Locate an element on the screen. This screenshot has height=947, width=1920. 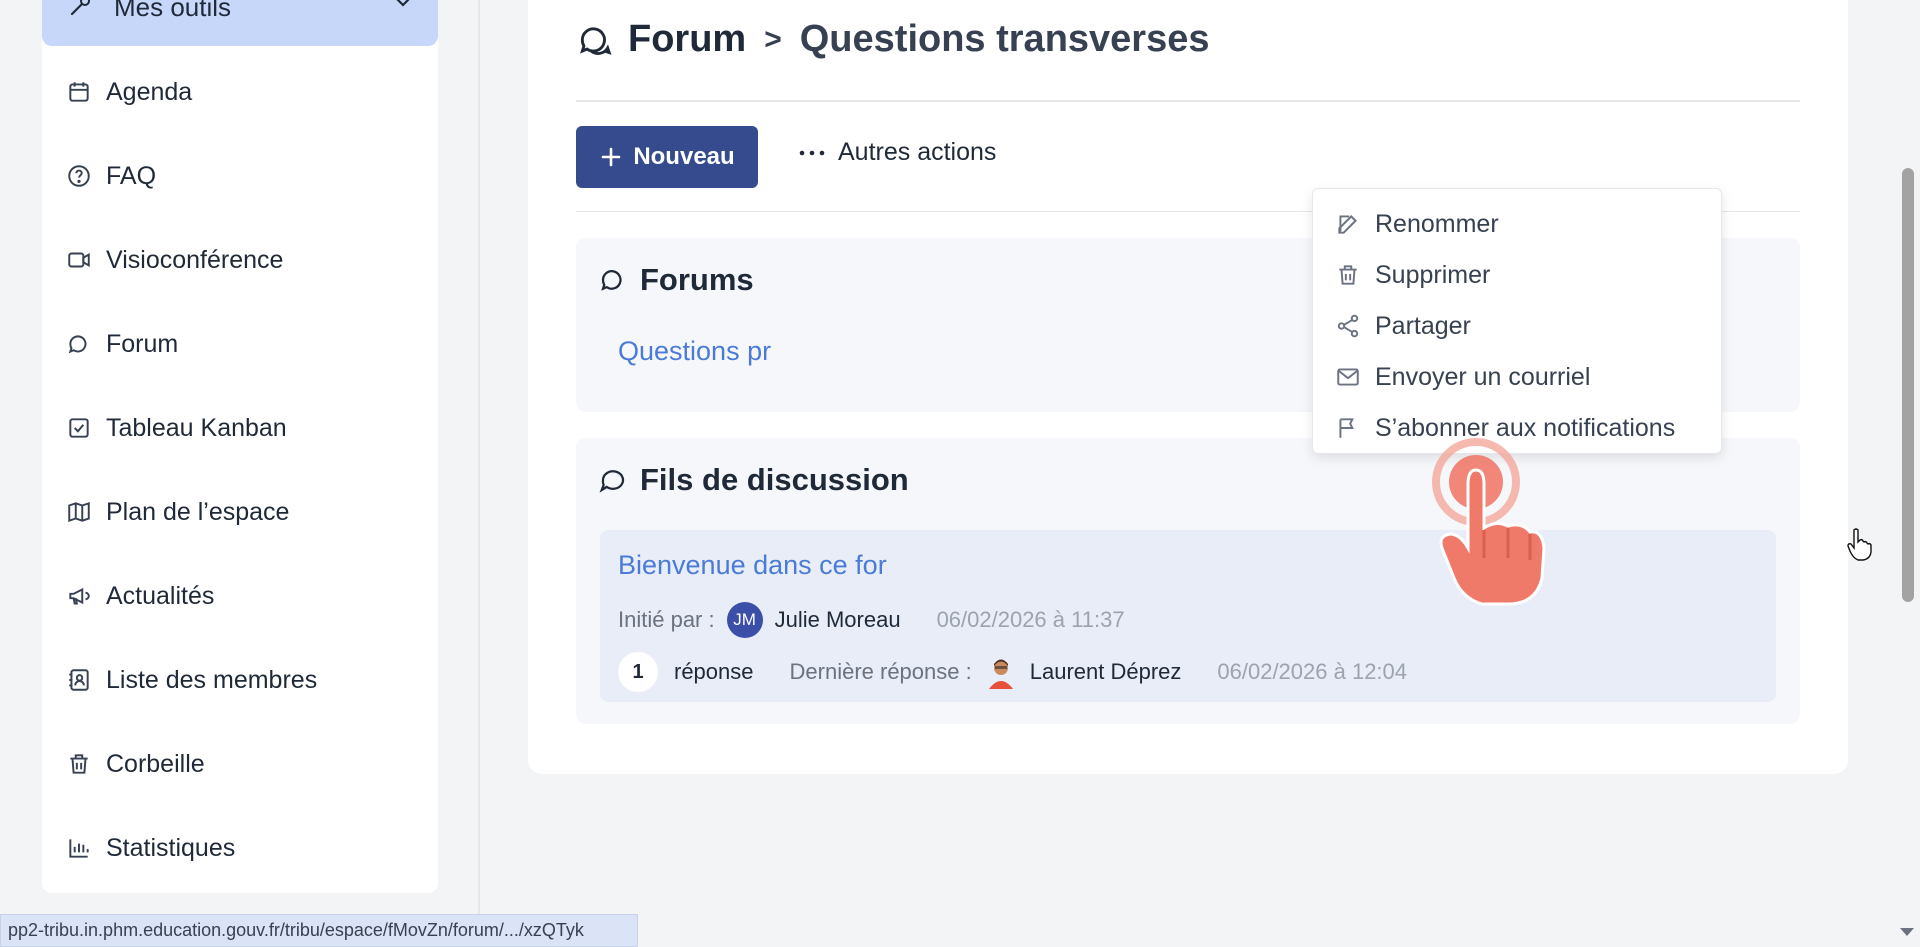
section-title-text: Forums is located at coordinates (697, 279).